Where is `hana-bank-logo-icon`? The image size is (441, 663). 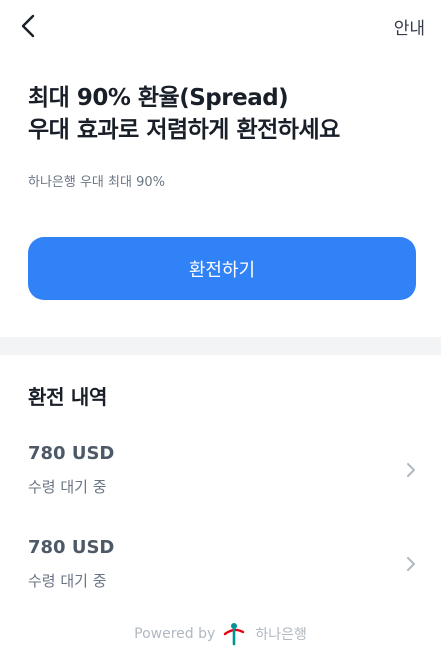
hana-bank-logo-icon is located at coordinates (234, 634).